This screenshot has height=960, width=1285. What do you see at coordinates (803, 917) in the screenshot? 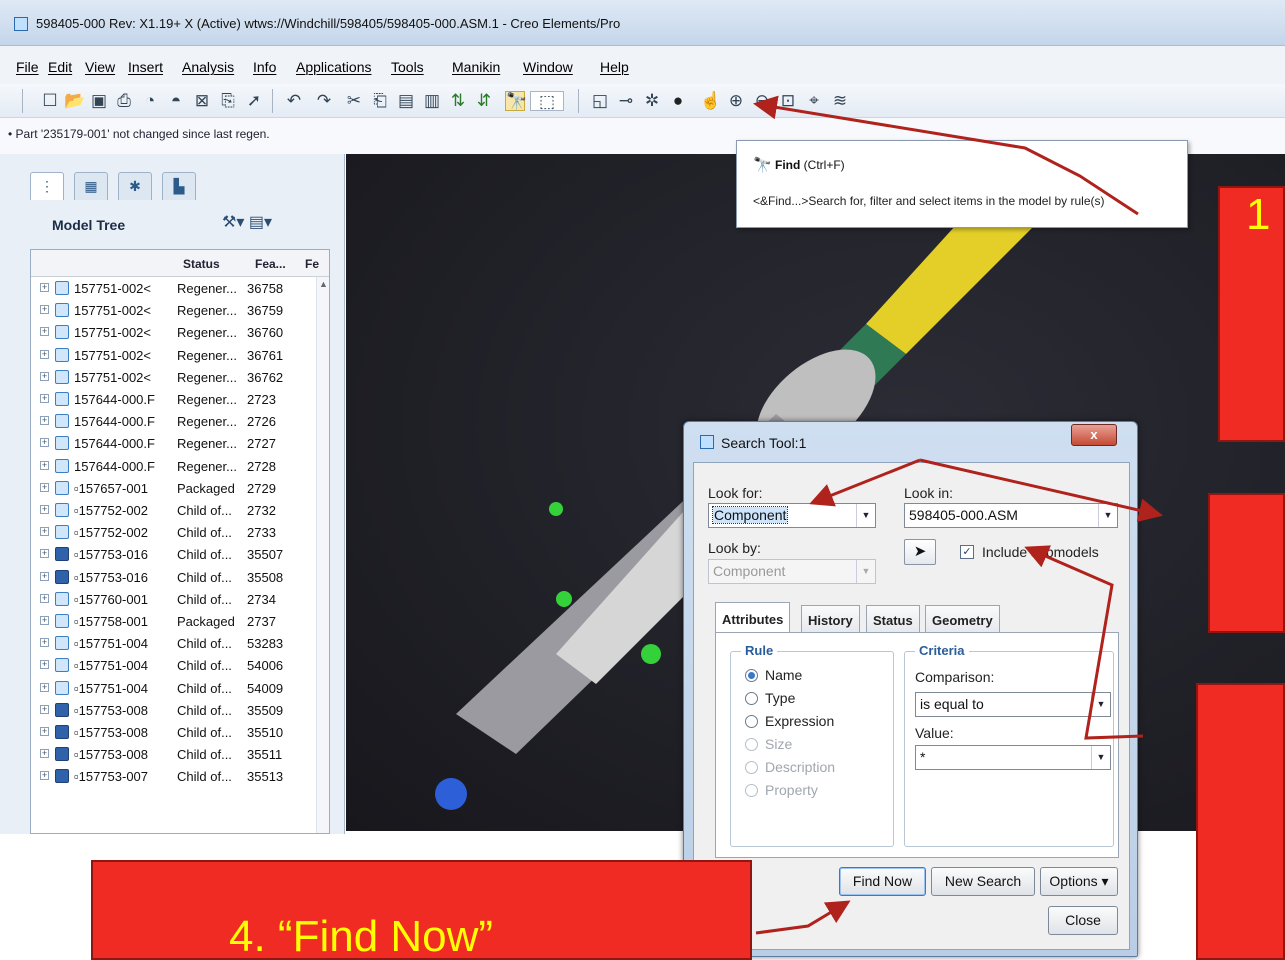
I see `arrow-to-find-now` at bounding box center [803, 917].